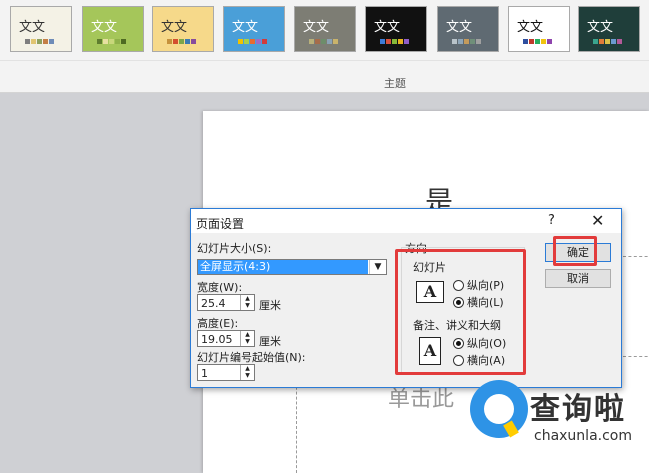 The image size is (649, 473). Describe the element at coordinates (499, 409) in the screenshot. I see `watermark-logo-icon` at that location.